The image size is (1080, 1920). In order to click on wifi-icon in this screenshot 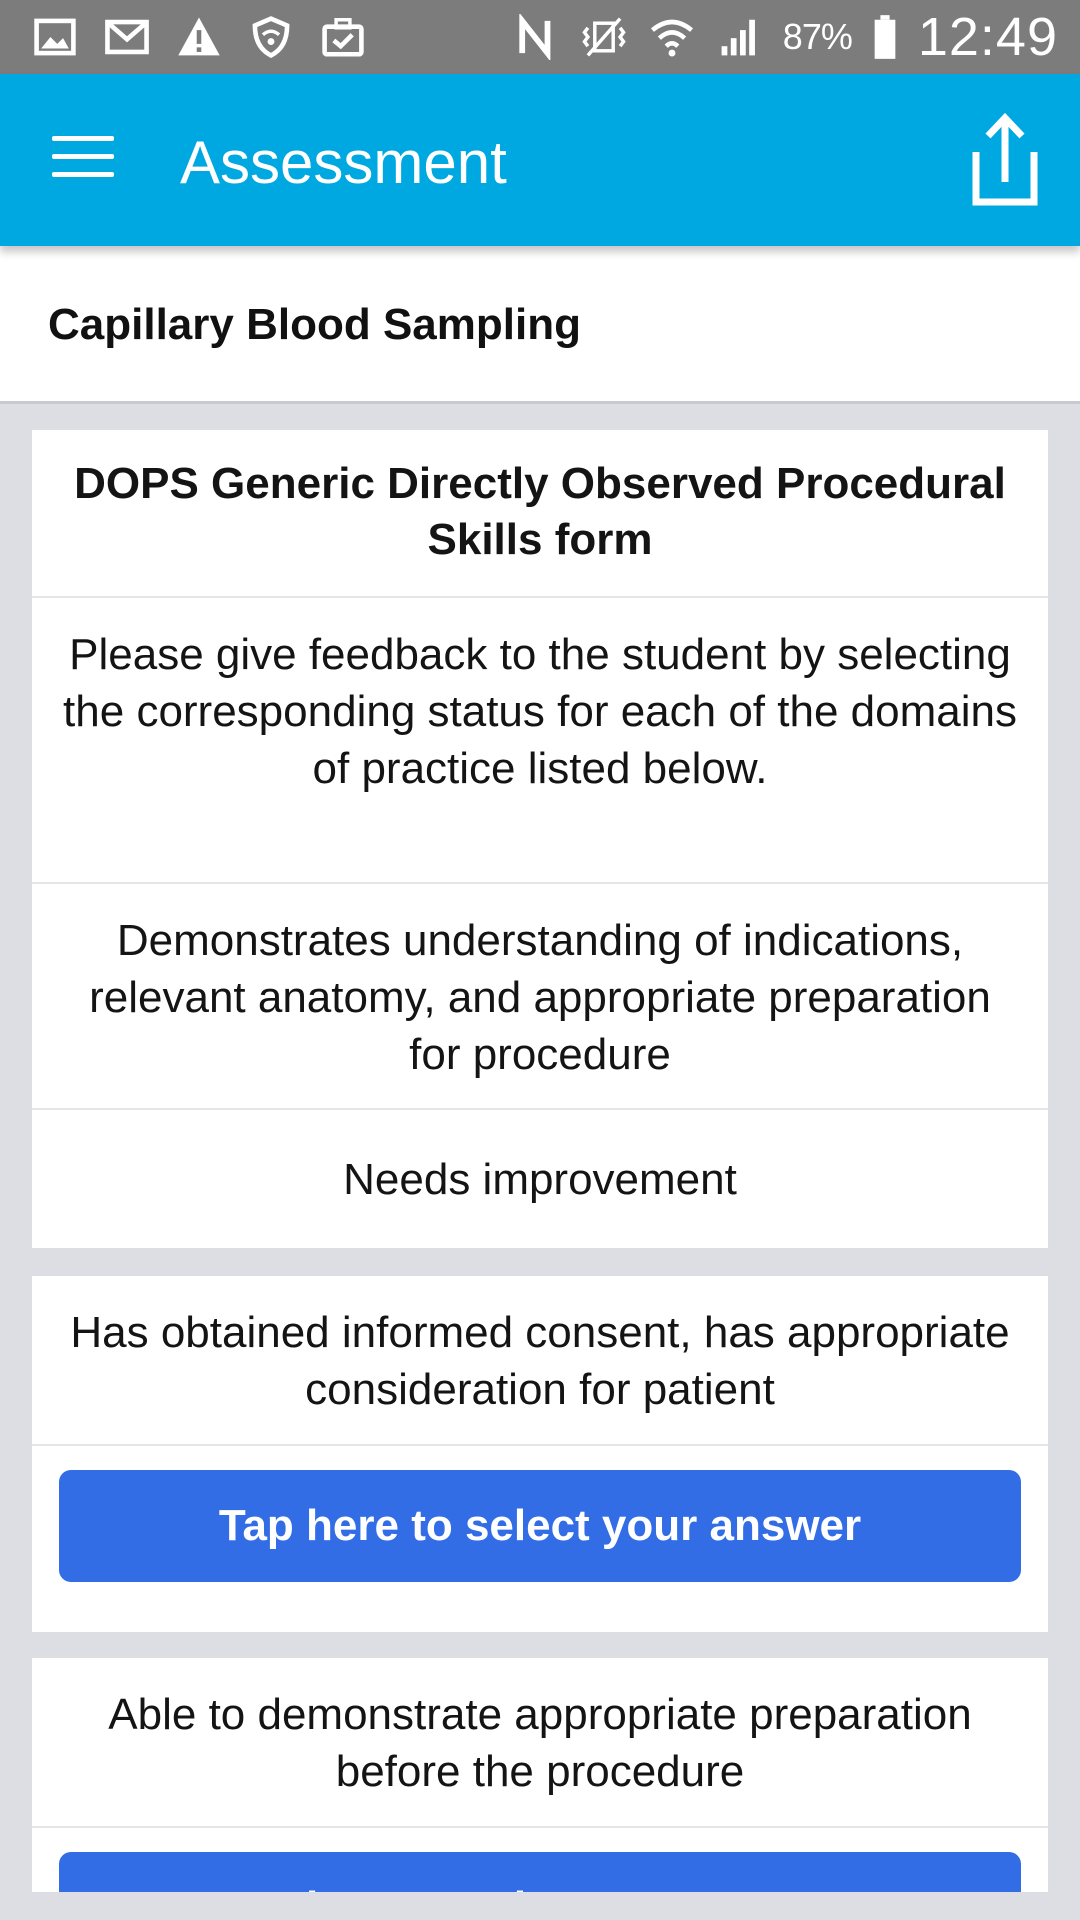, I will do `click(672, 37)`.